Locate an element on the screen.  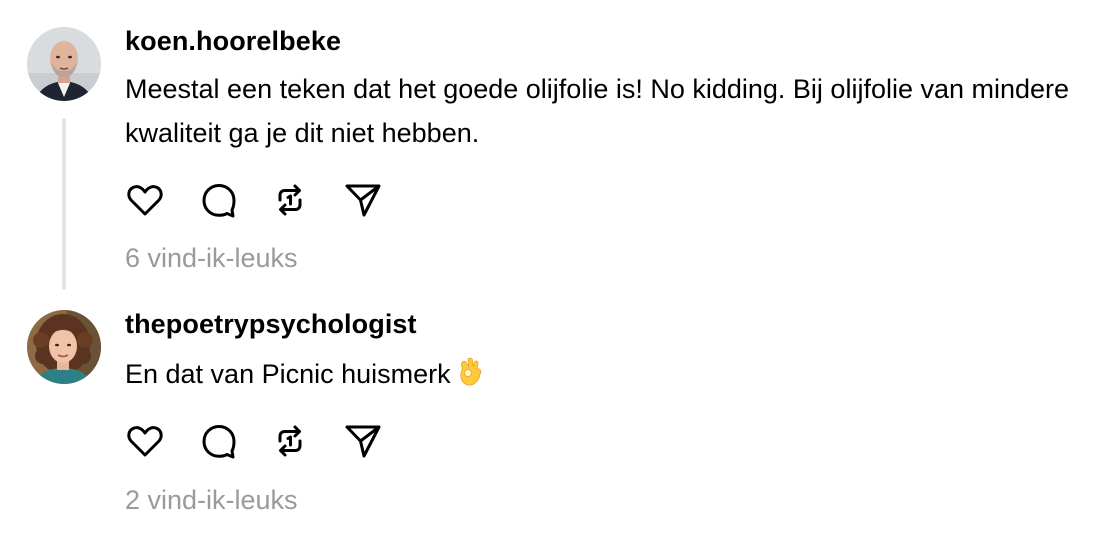
curly-hair-woman-avatar-icon is located at coordinates (64, 347).